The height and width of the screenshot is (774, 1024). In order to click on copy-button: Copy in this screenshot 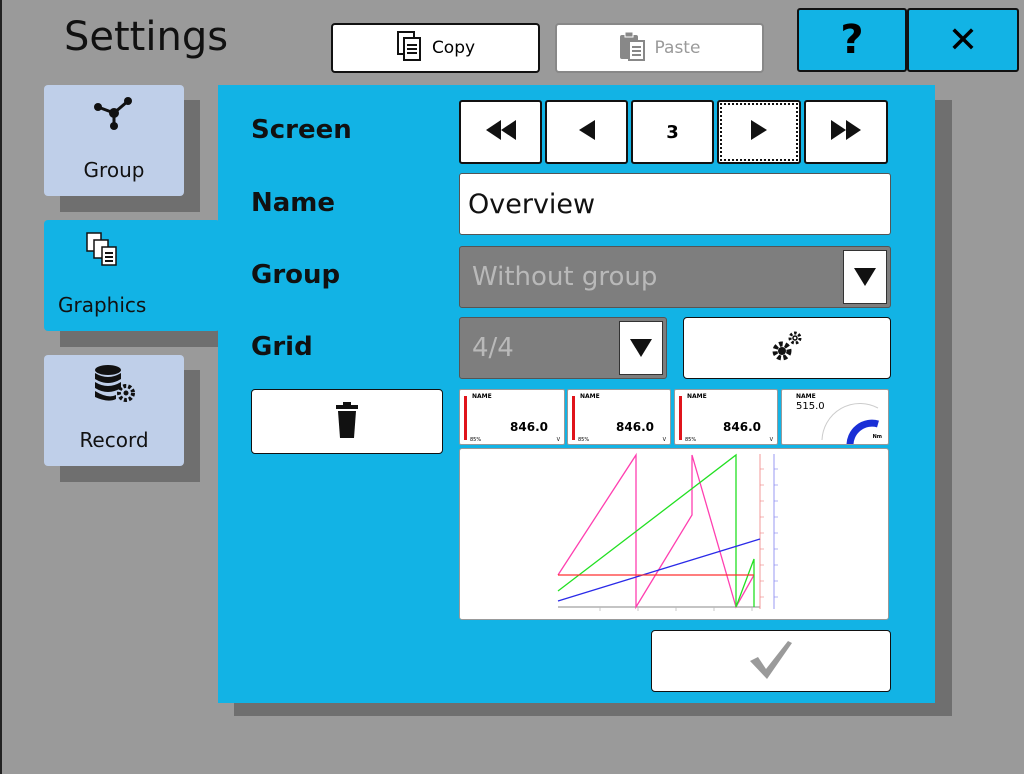, I will do `click(435, 48)`.